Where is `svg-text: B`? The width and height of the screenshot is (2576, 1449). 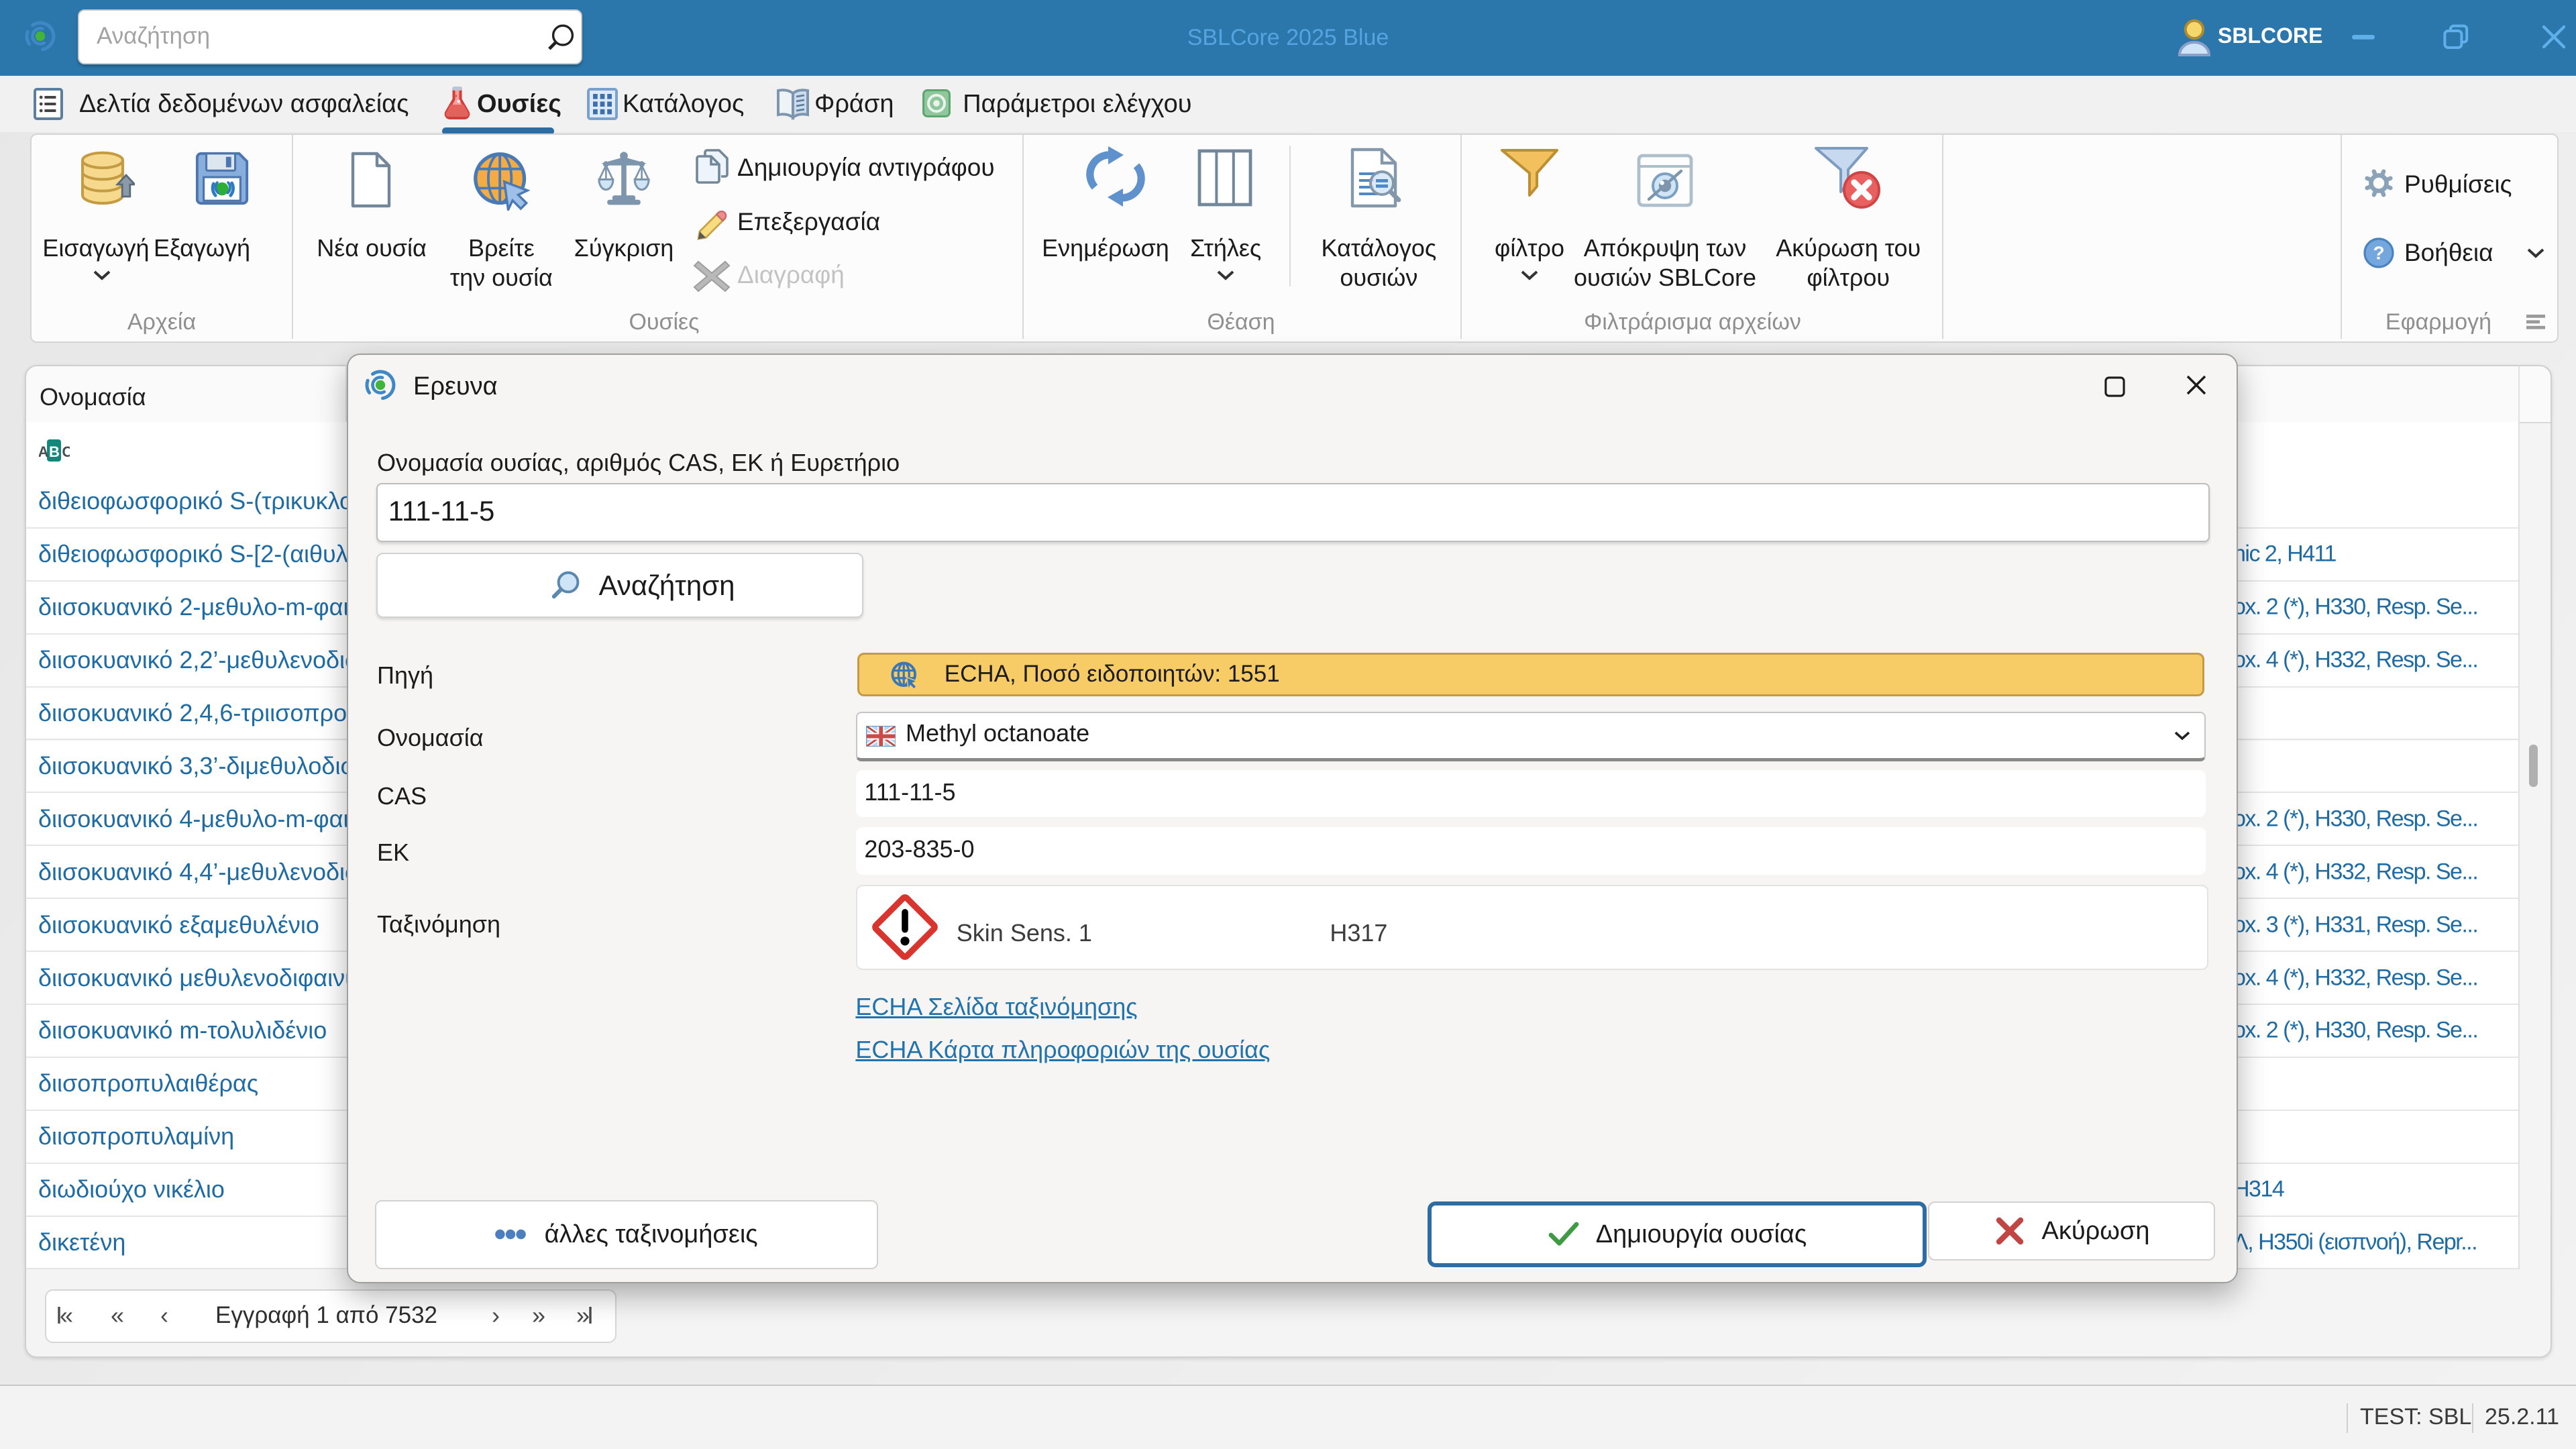
svg-text: B is located at coordinates (54, 451).